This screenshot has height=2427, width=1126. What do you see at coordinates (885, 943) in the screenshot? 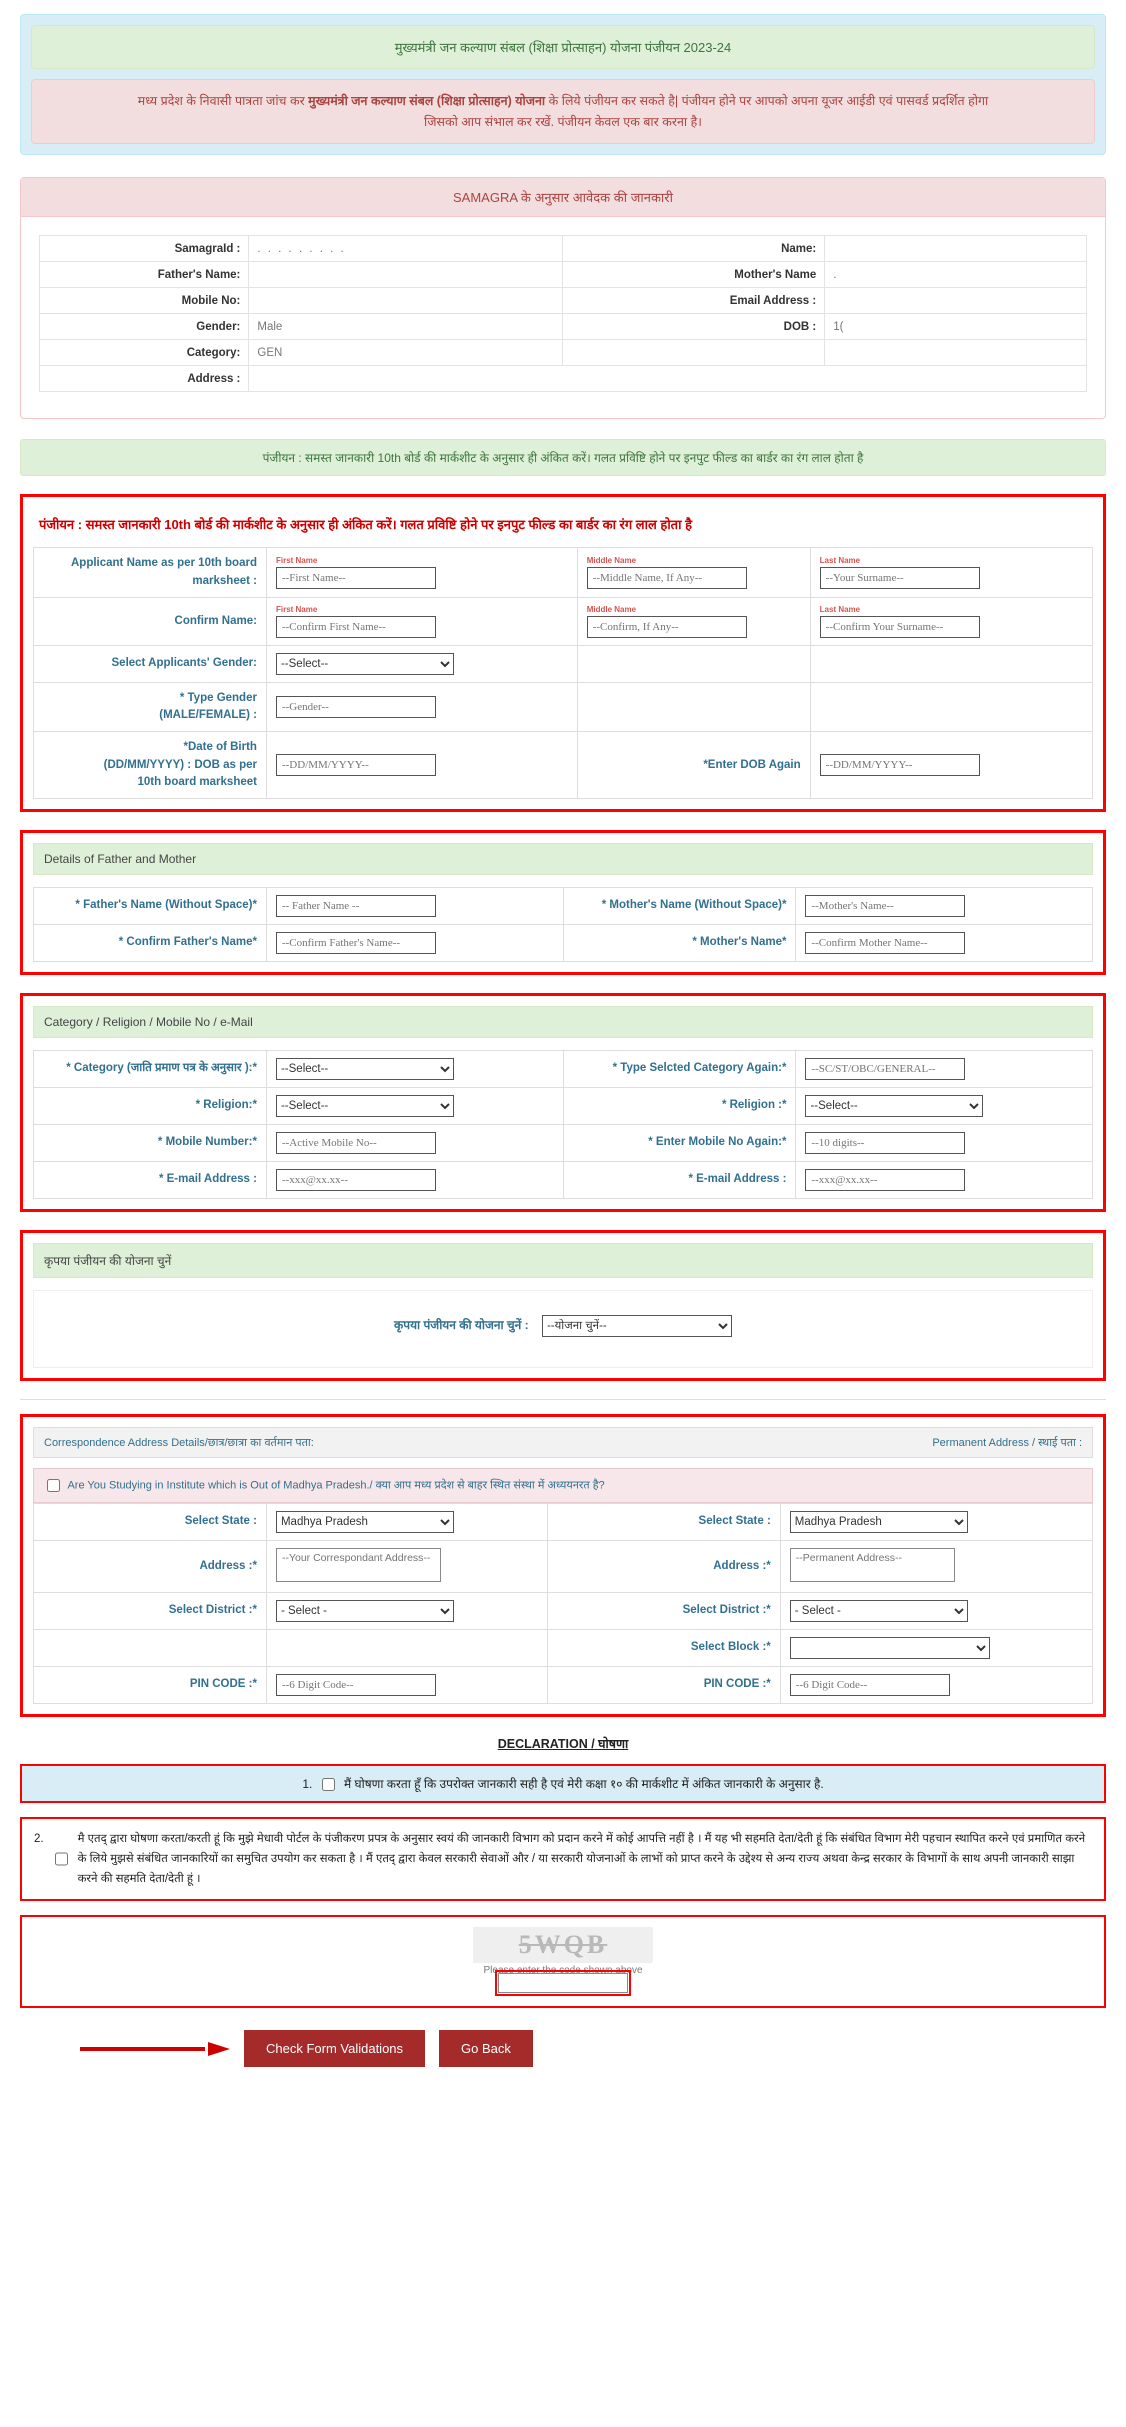
I see `confirm-mother-name-input` at bounding box center [885, 943].